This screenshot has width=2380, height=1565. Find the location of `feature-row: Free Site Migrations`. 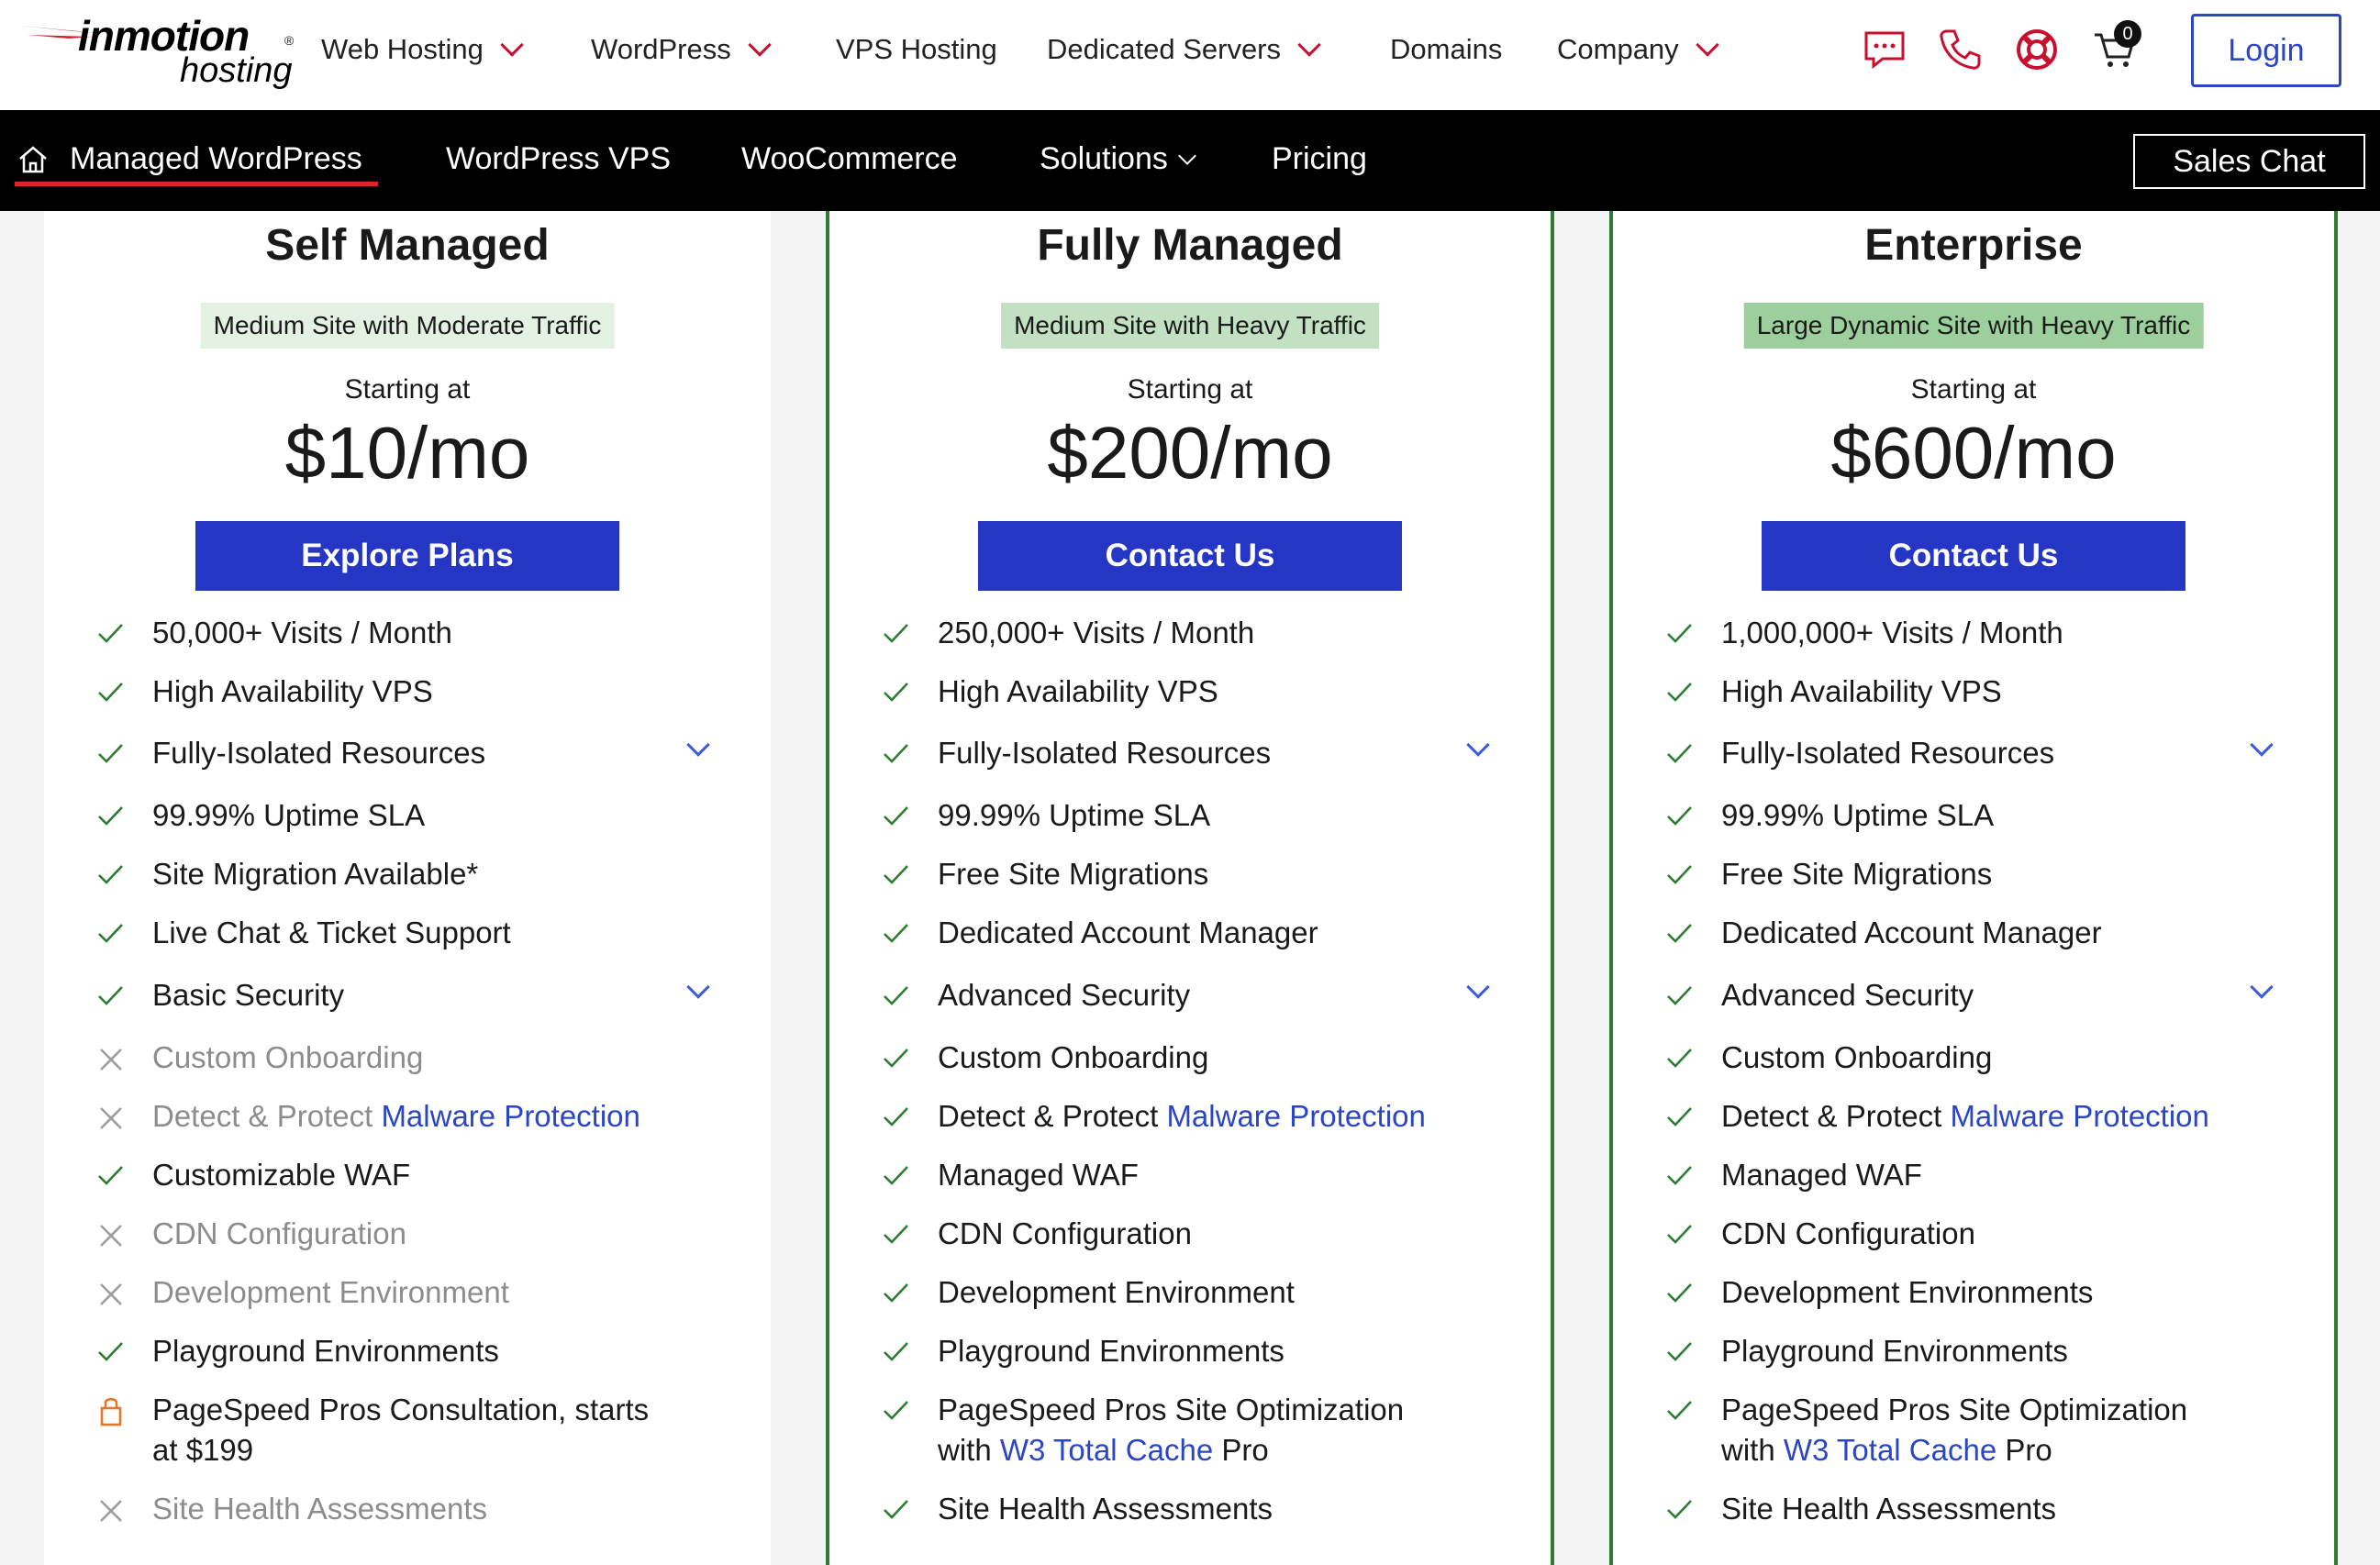

feature-row: Free Site Migrations is located at coordinates (1190, 874).